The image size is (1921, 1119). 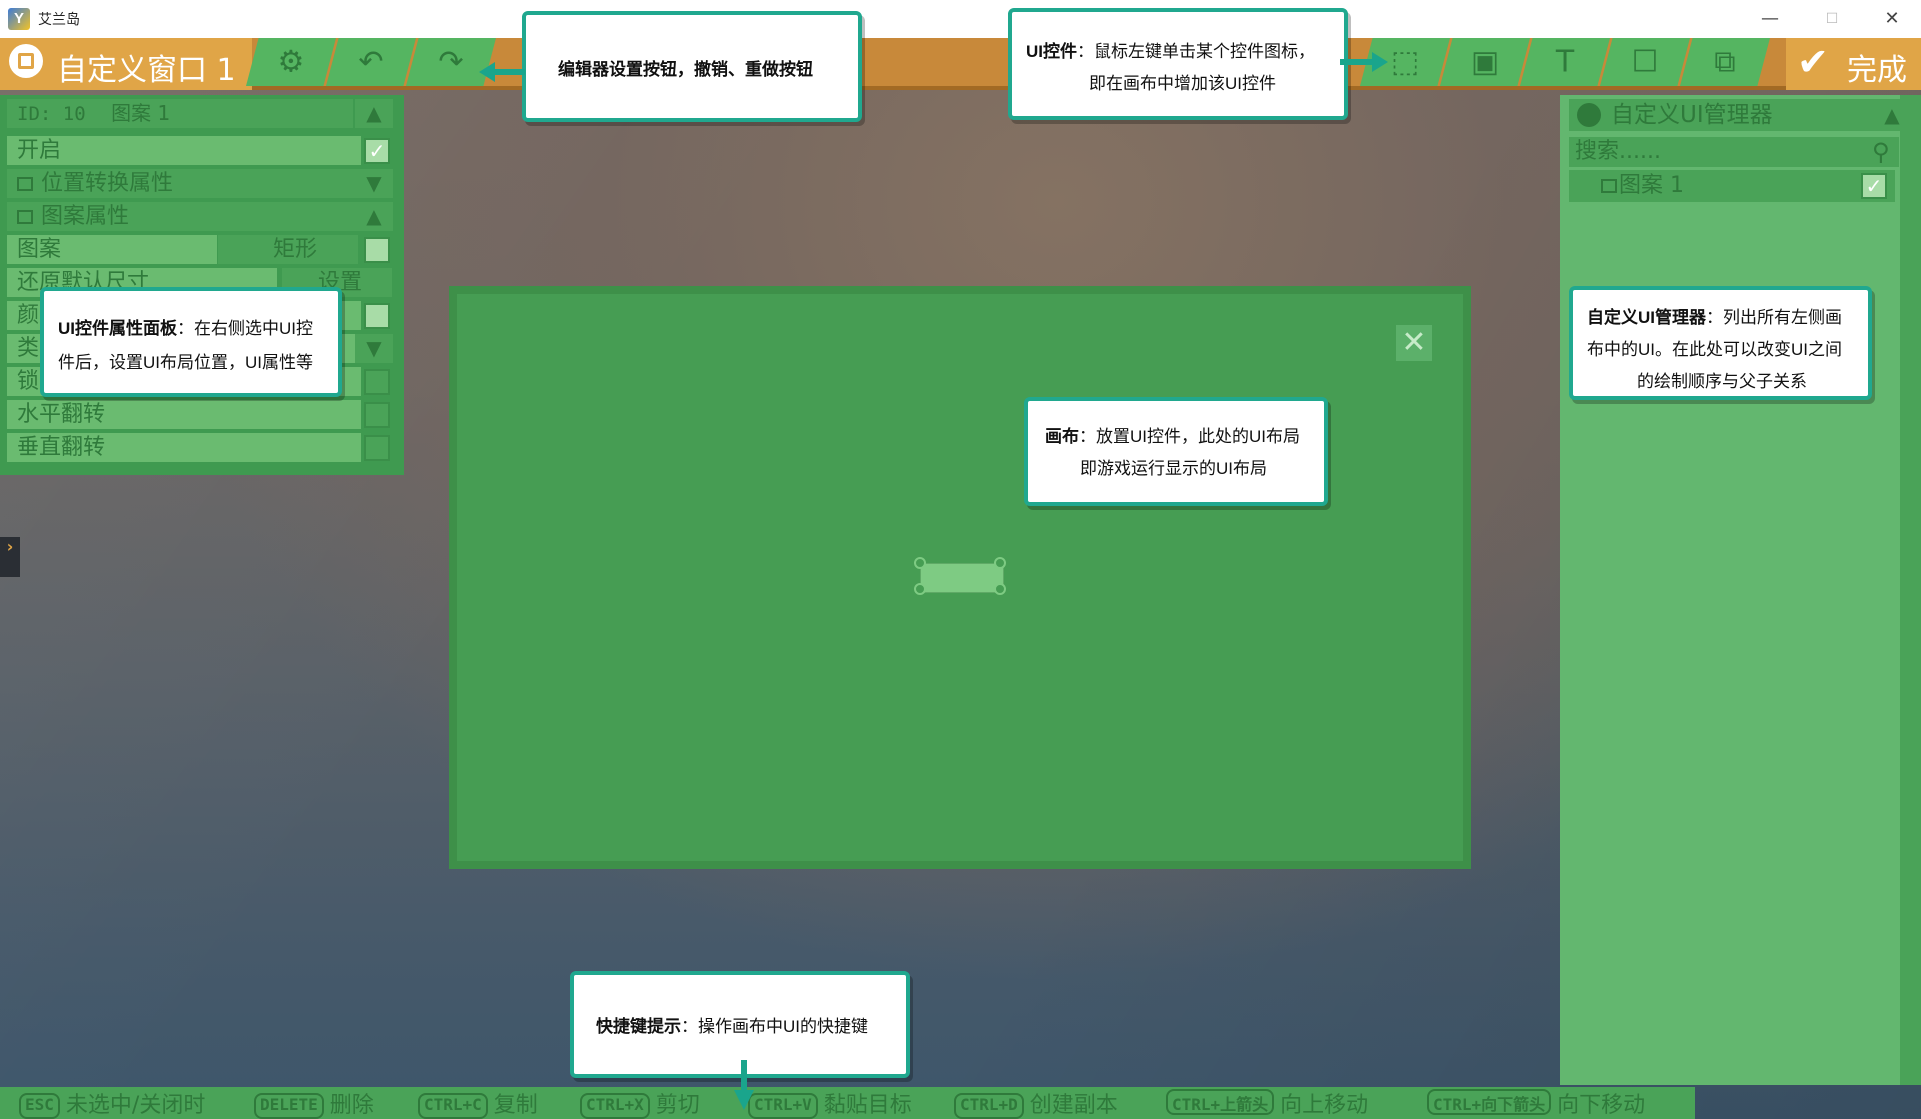 I want to click on flip-v-checkbox, so click(x=377, y=448).